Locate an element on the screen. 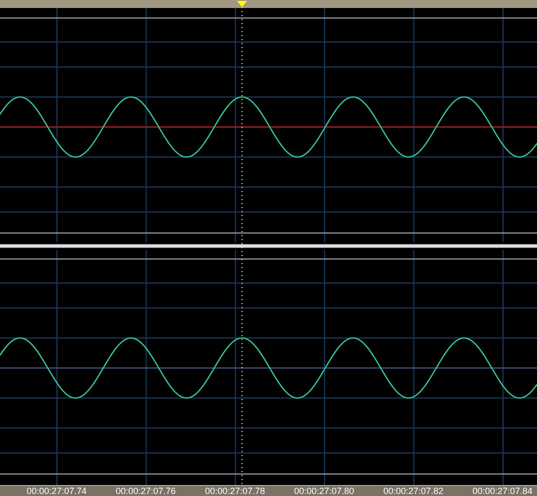  playhead-marker is located at coordinates (242, 242).